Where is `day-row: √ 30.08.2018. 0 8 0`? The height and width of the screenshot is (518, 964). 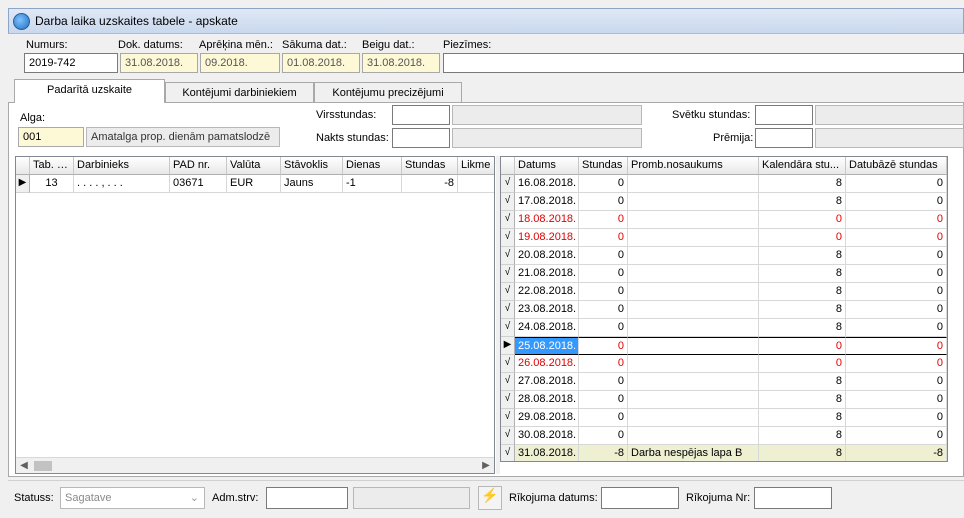
day-row: √ 30.08.2018. 0 8 0 is located at coordinates (724, 436).